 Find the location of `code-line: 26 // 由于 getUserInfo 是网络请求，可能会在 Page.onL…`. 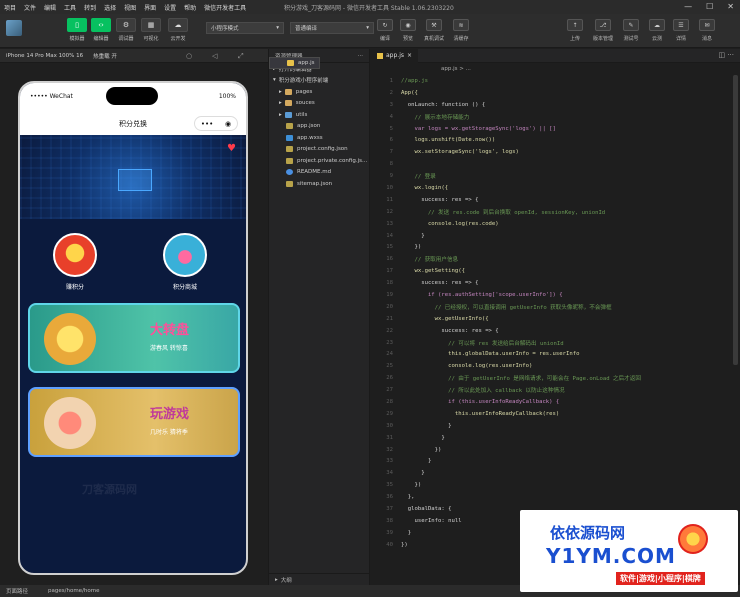

code-line: 26 // 由于 getUserInfo 是网络请求，可能会在 Page.onL… is located at coordinates (555, 378).